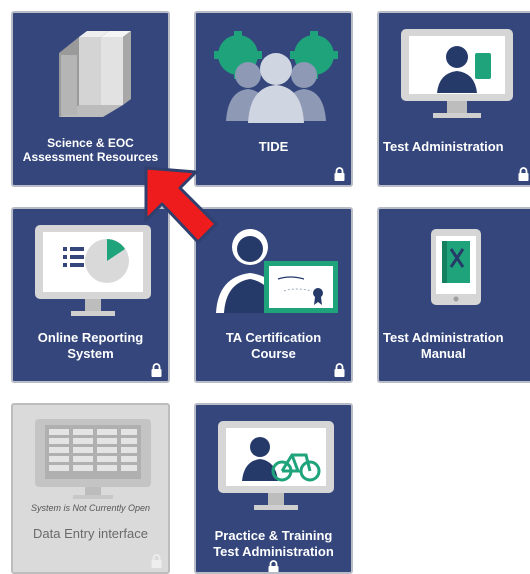 This screenshot has width=530, height=574. I want to click on tile-label-line1: Science & EOC, so click(90, 143).